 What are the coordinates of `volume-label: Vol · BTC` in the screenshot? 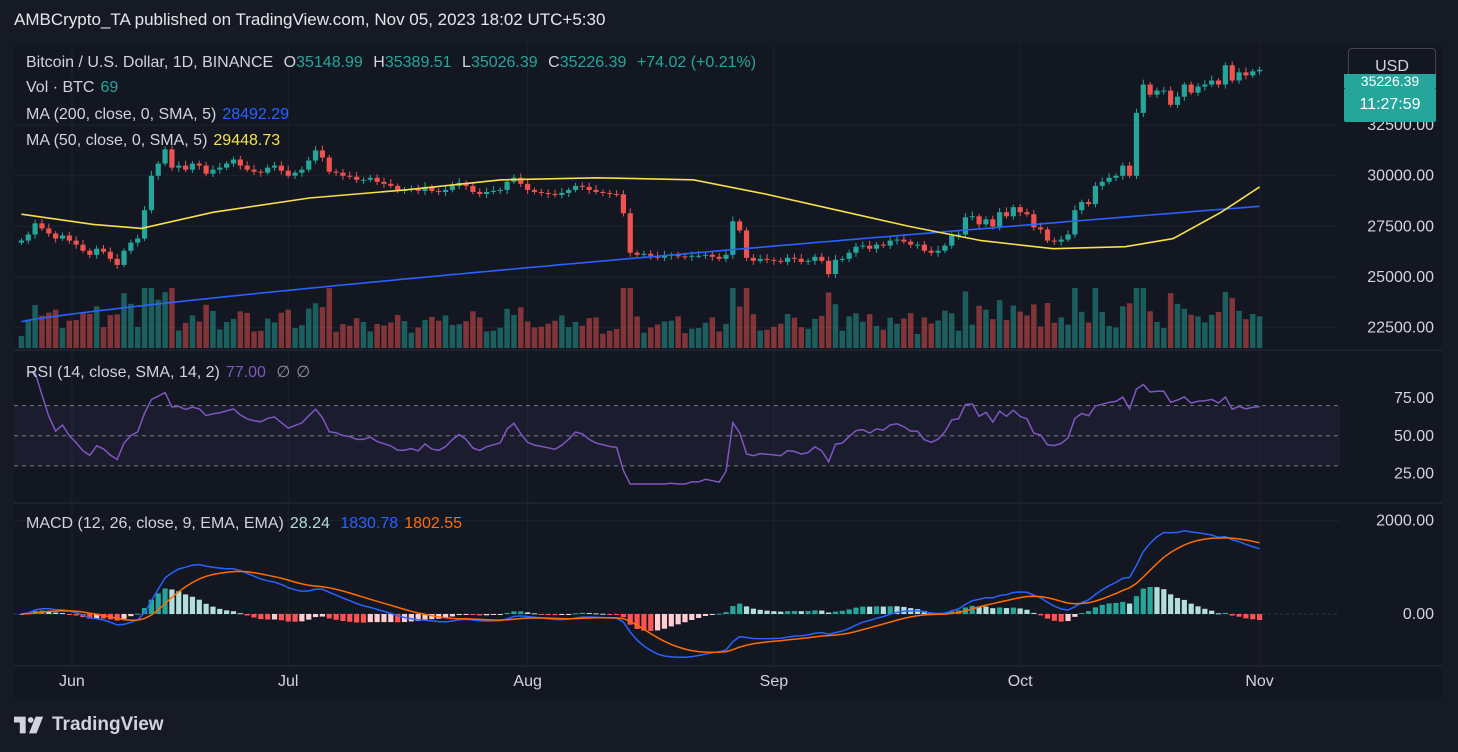 It's located at (60, 87).